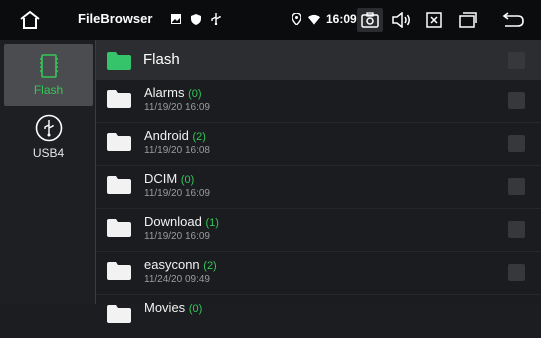 The width and height of the screenshot is (541, 338). I want to click on close-window-icon, so click(434, 20).